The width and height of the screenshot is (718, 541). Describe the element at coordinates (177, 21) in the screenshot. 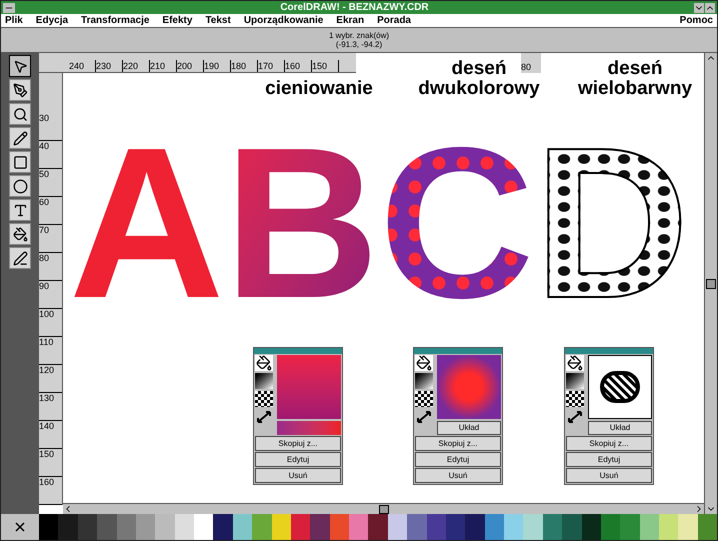

I see `menu-item: Efekty` at that location.